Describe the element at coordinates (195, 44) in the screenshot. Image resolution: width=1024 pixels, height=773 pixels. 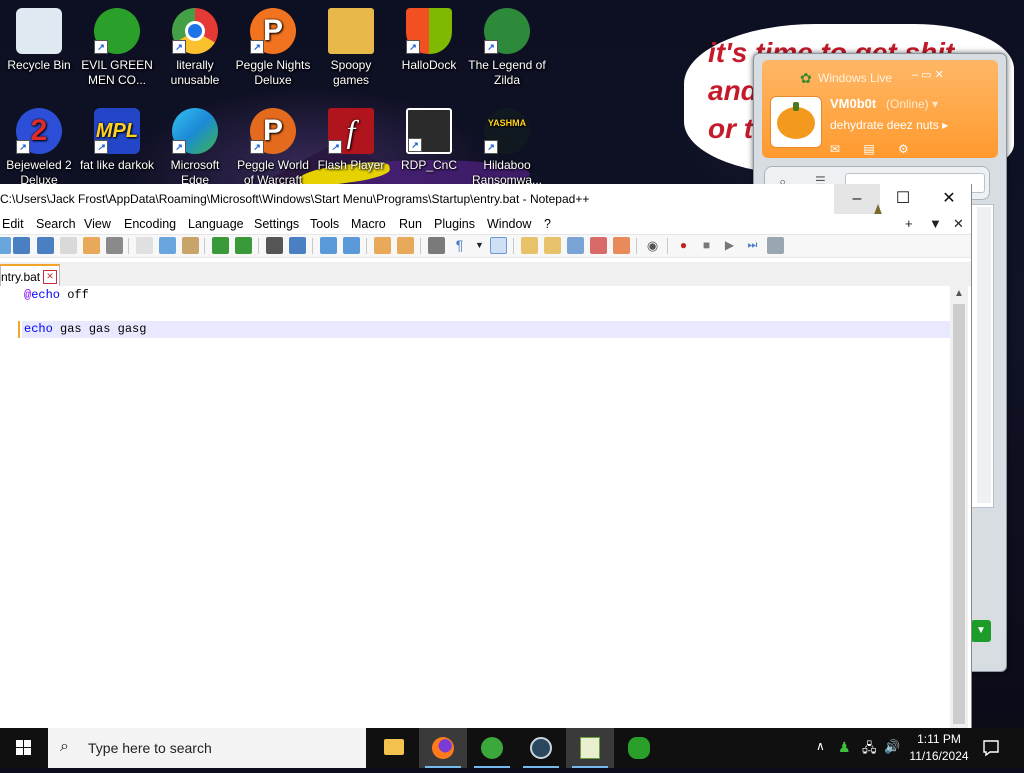
I see `desktop-icon-literally-unusable: ↗ literally unusable` at that location.